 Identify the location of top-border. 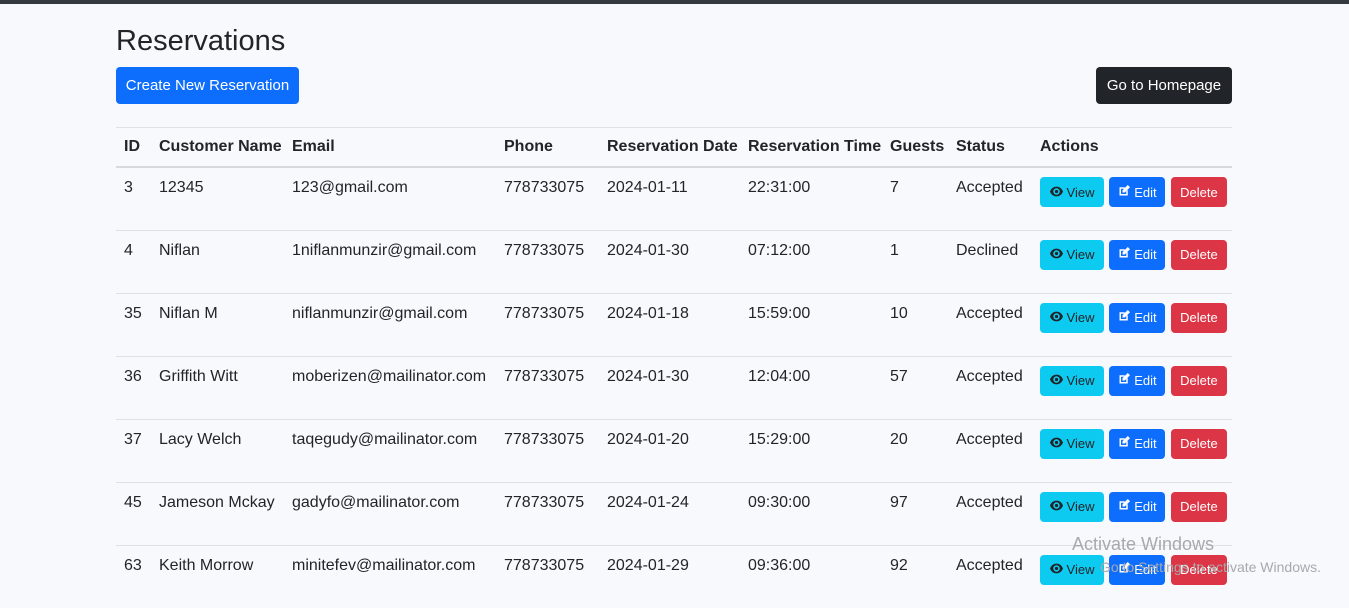
(674, 2).